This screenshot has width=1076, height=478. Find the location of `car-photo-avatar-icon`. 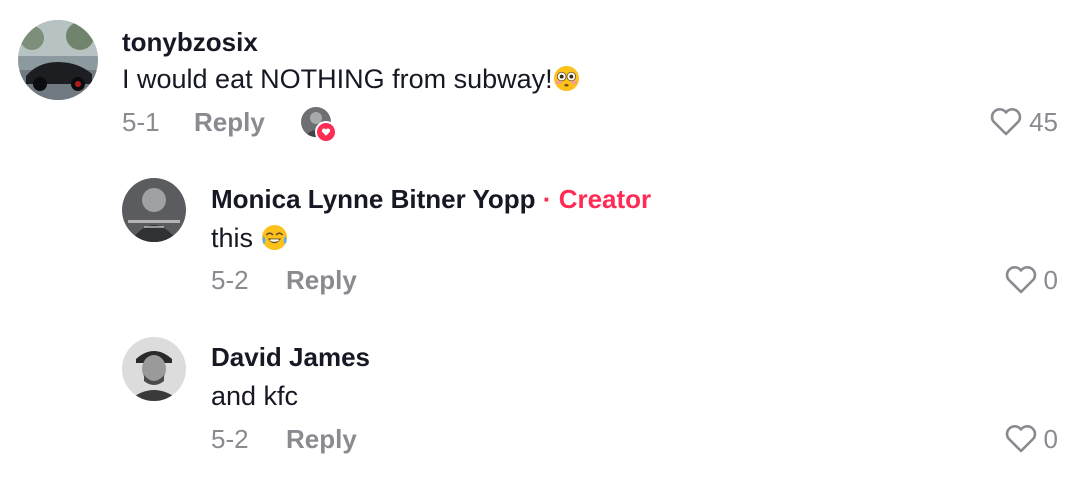

car-photo-avatar-icon is located at coordinates (58, 60).